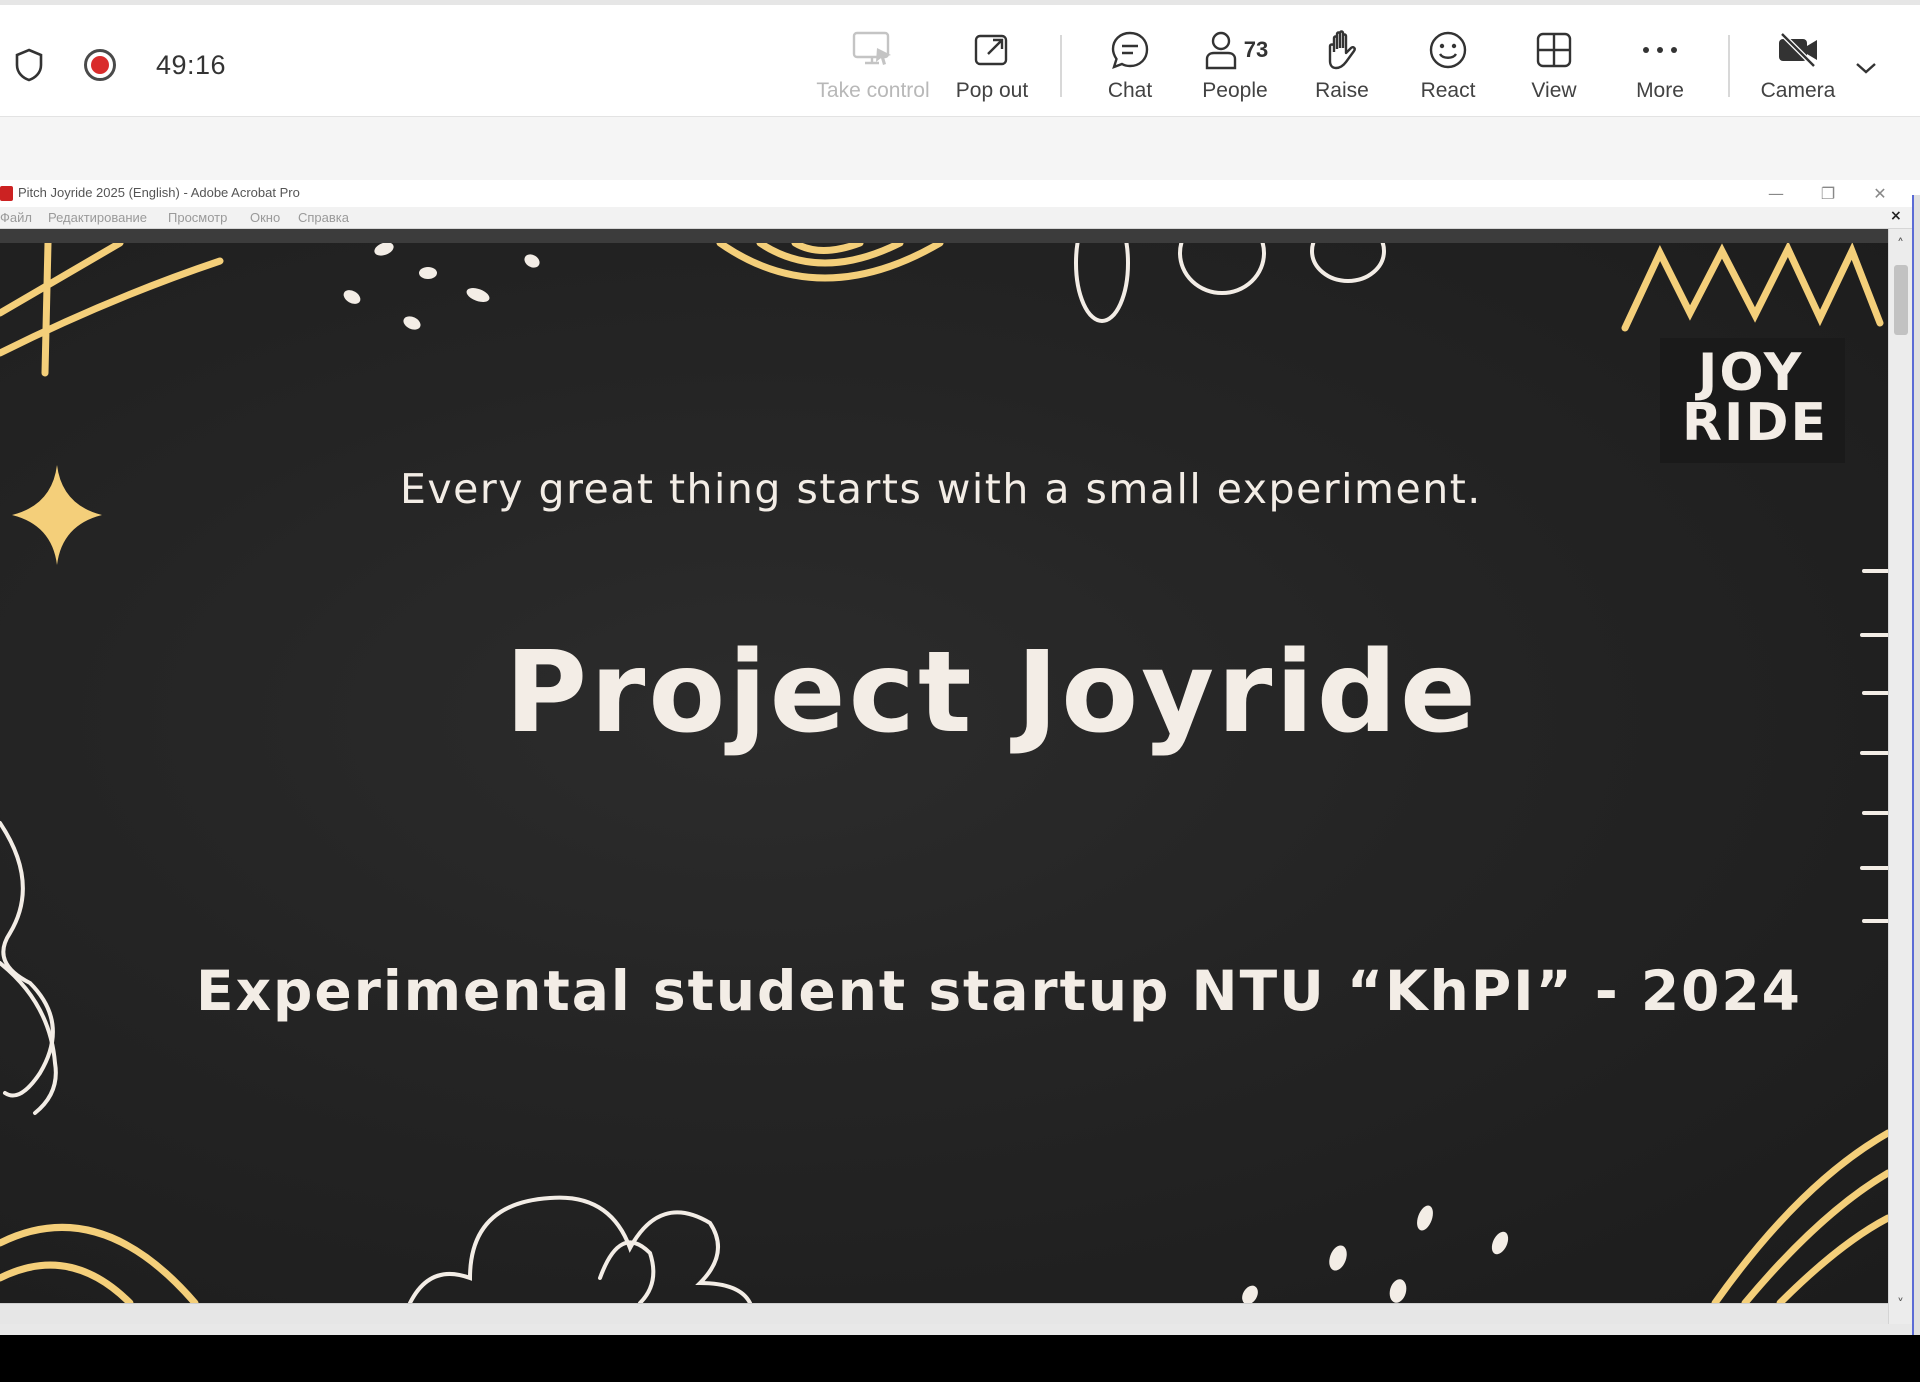 This screenshot has width=1920, height=1382. Describe the element at coordinates (1130, 50) in the screenshot. I see `chat-icon` at that location.